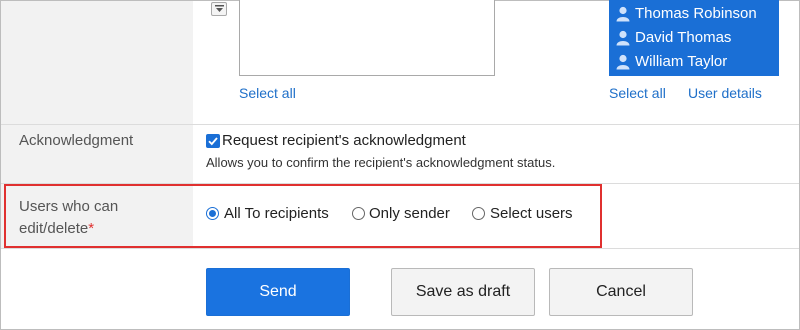  Describe the element at coordinates (725, 93) in the screenshot. I see `user-details-link: User details` at that location.